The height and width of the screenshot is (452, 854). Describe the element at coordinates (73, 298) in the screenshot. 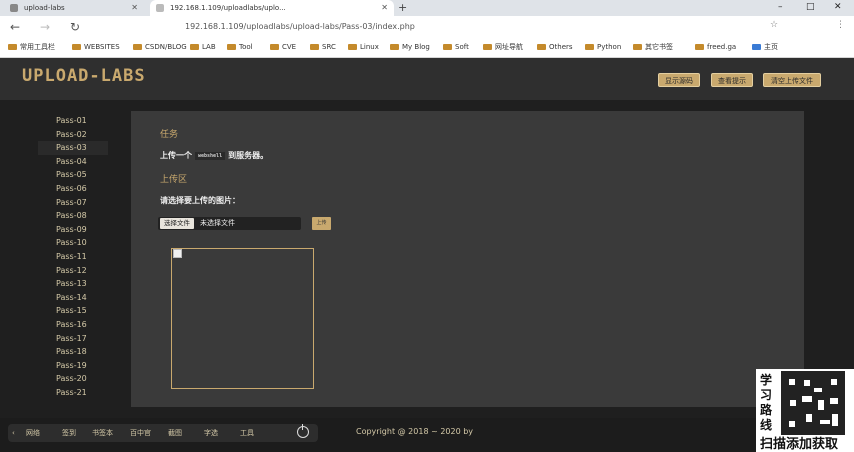

I see `sidebar-item-pass-14: Pass-14` at that location.